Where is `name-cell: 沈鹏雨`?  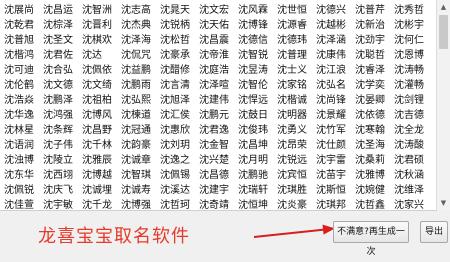
name-cell: 沈鹏雨 is located at coordinates (140, 85).